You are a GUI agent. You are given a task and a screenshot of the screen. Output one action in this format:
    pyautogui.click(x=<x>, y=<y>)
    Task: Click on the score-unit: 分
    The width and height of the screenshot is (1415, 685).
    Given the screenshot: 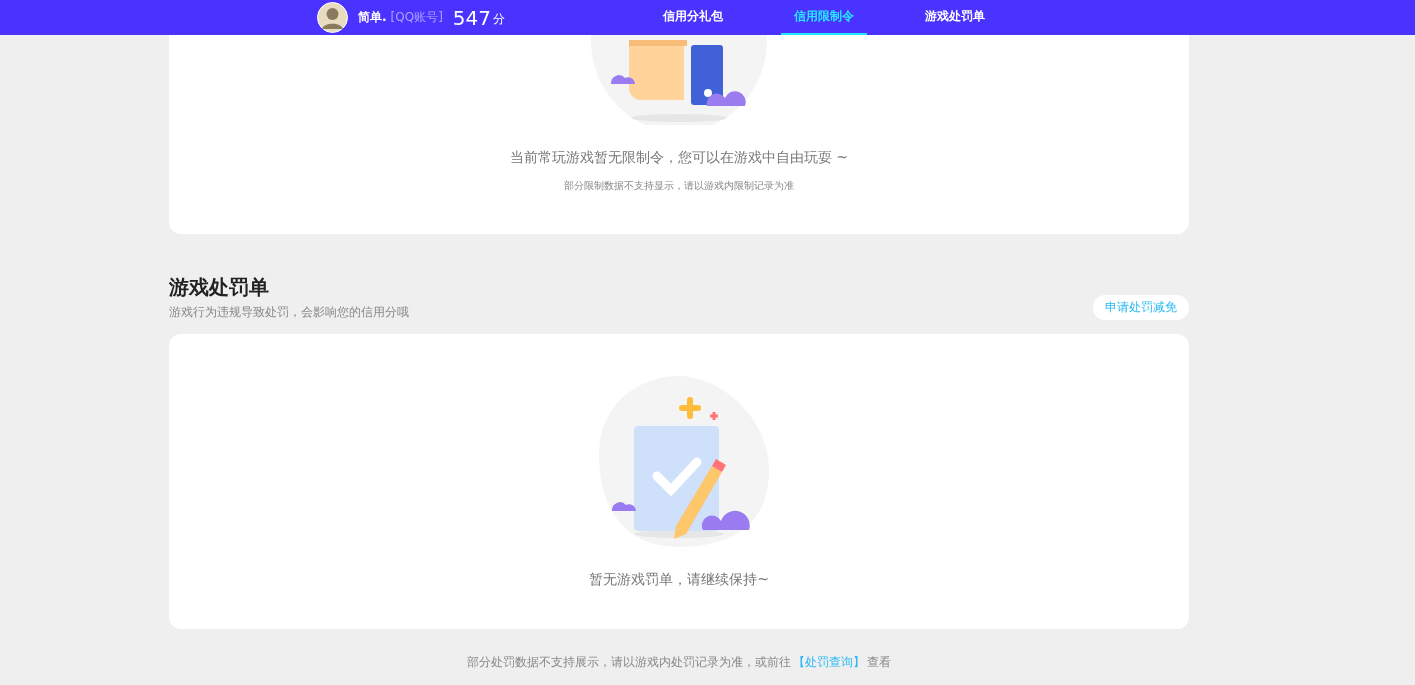 What is the action you would take?
    pyautogui.click(x=499, y=19)
    